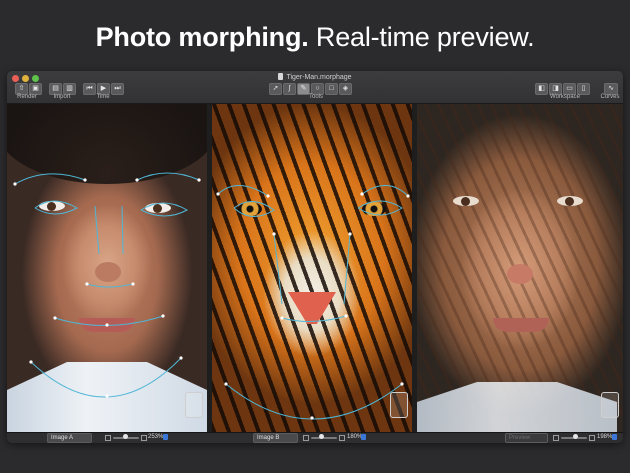 The height and width of the screenshot is (473, 630). I want to click on preview-selector: Preview, so click(526, 438).